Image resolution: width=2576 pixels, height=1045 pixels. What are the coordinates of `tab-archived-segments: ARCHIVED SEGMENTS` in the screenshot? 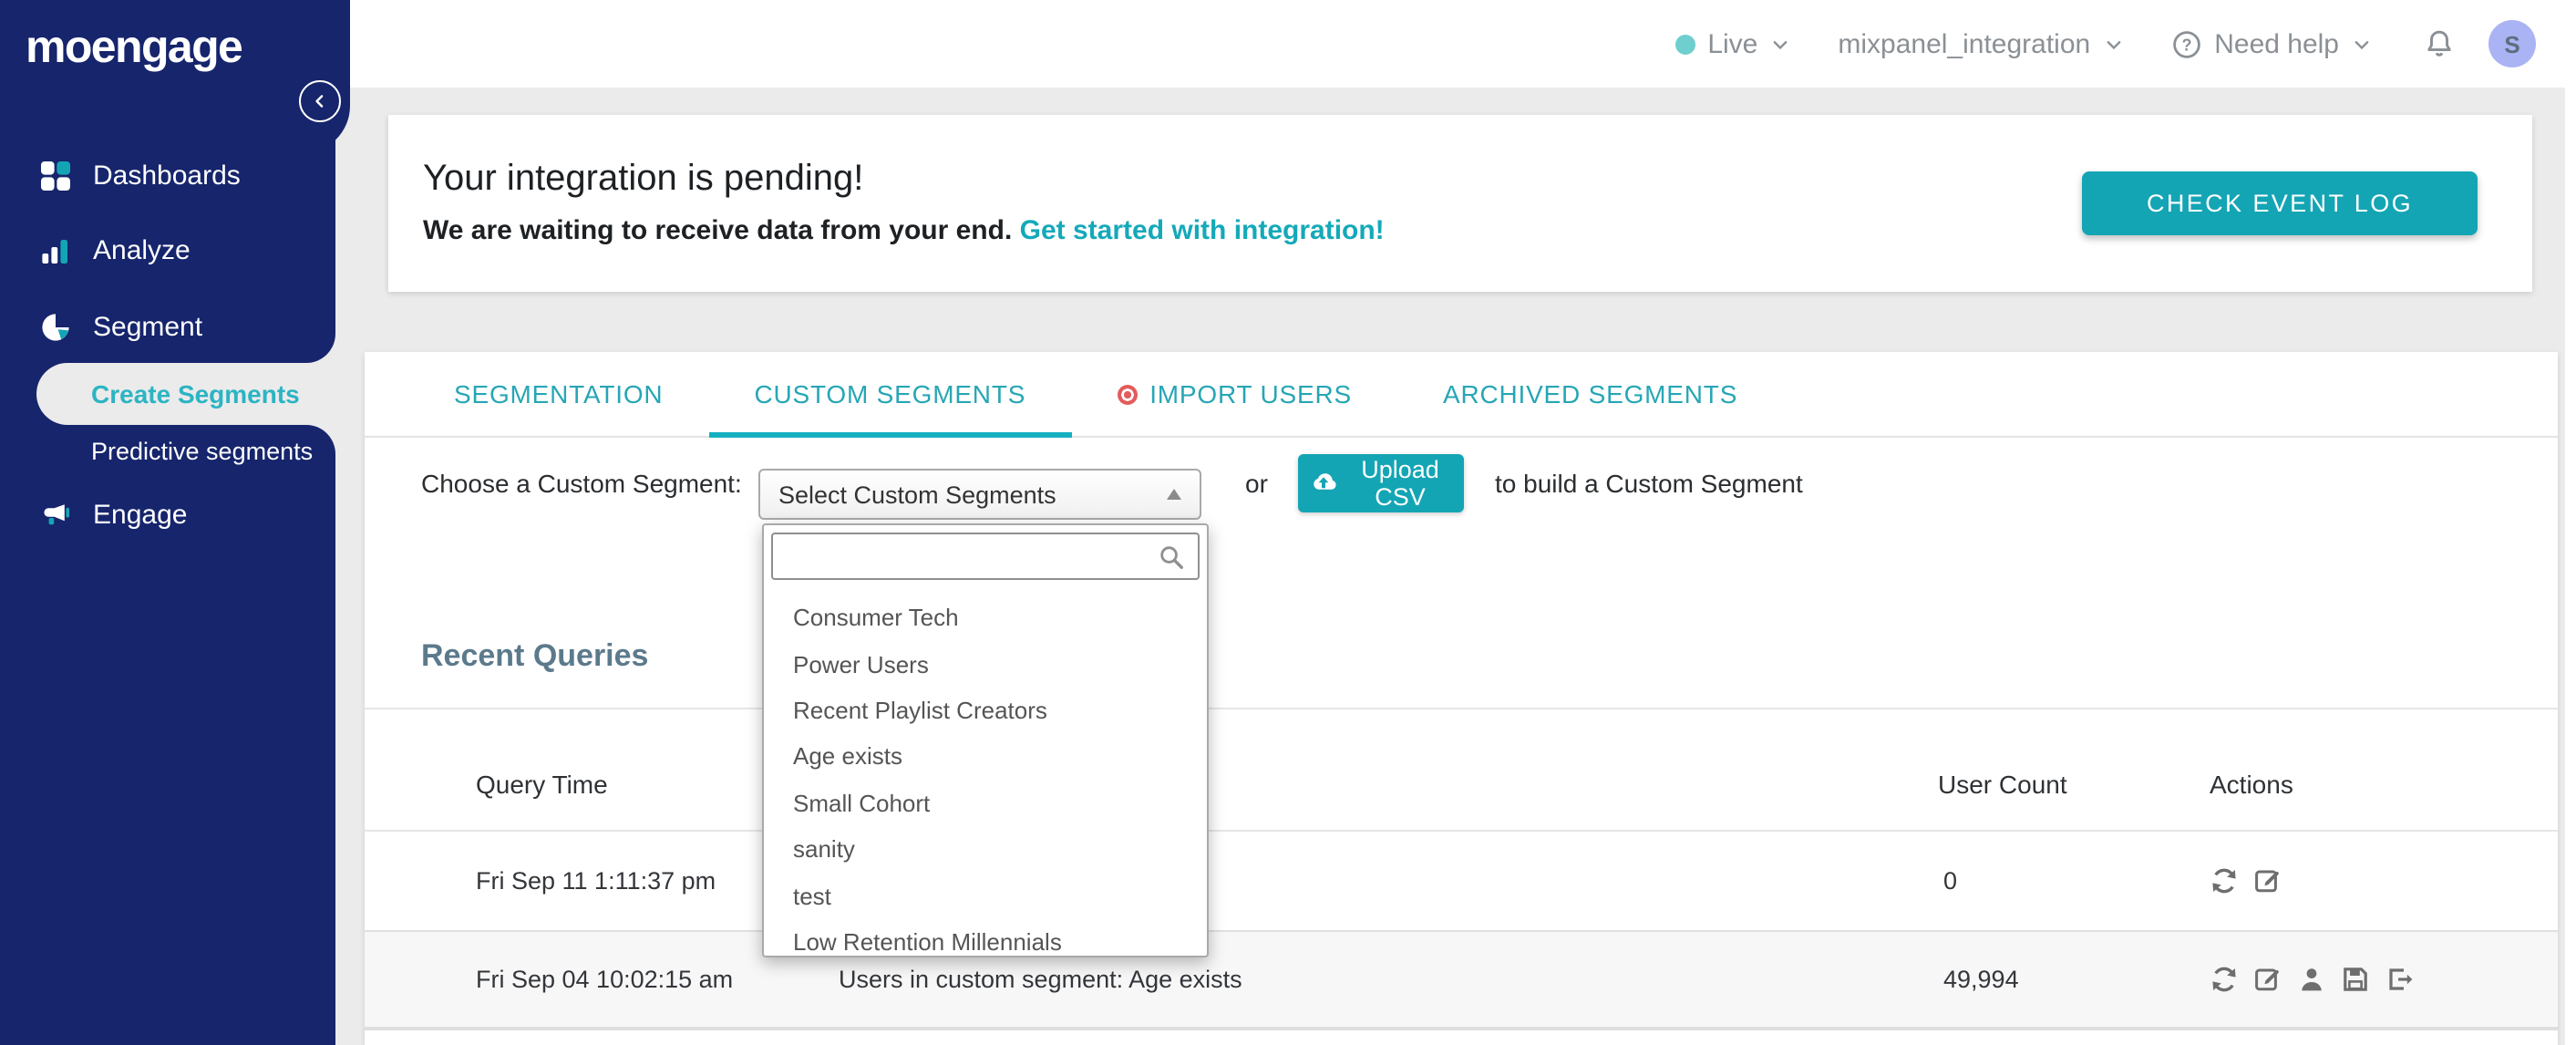 It's located at (1590, 394).